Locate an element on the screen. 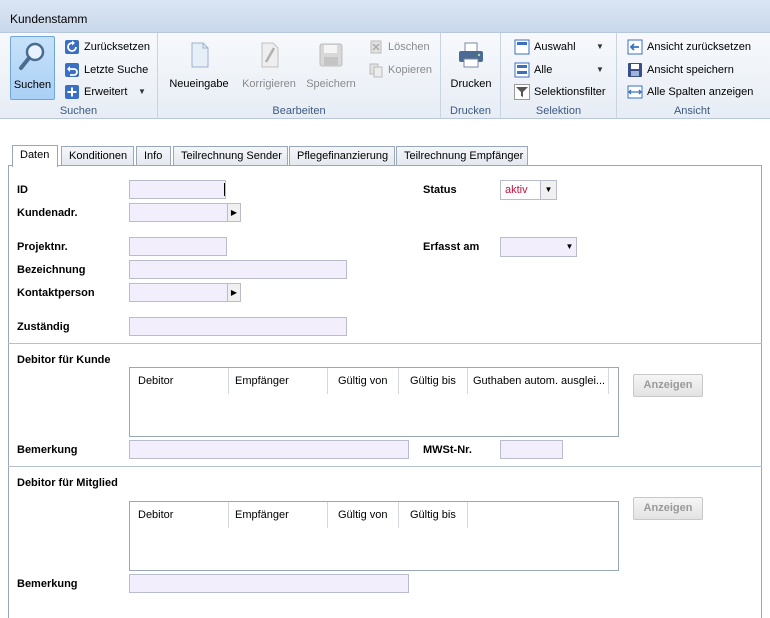 This screenshot has height=618, width=770. undo-icon is located at coordinates (72, 70).